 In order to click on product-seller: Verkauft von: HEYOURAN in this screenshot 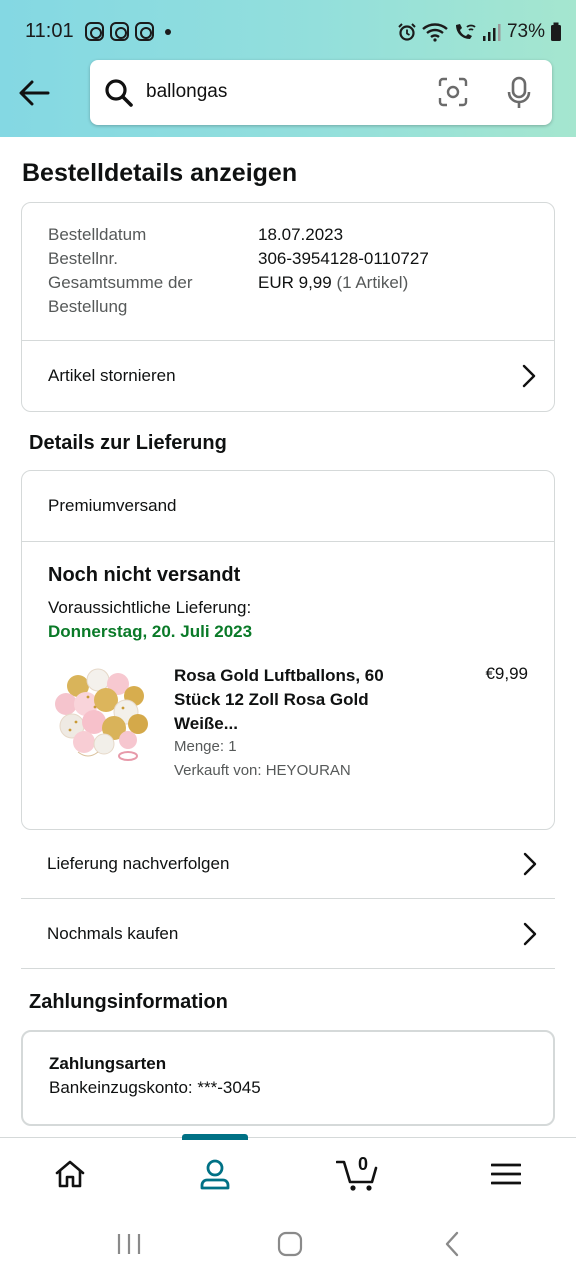, I will do `click(262, 770)`.